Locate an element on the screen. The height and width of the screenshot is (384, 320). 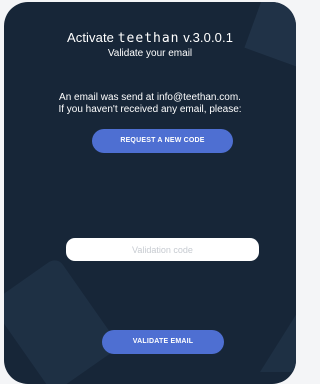
page-subtitle: Validate your email is located at coordinates (150, 53).